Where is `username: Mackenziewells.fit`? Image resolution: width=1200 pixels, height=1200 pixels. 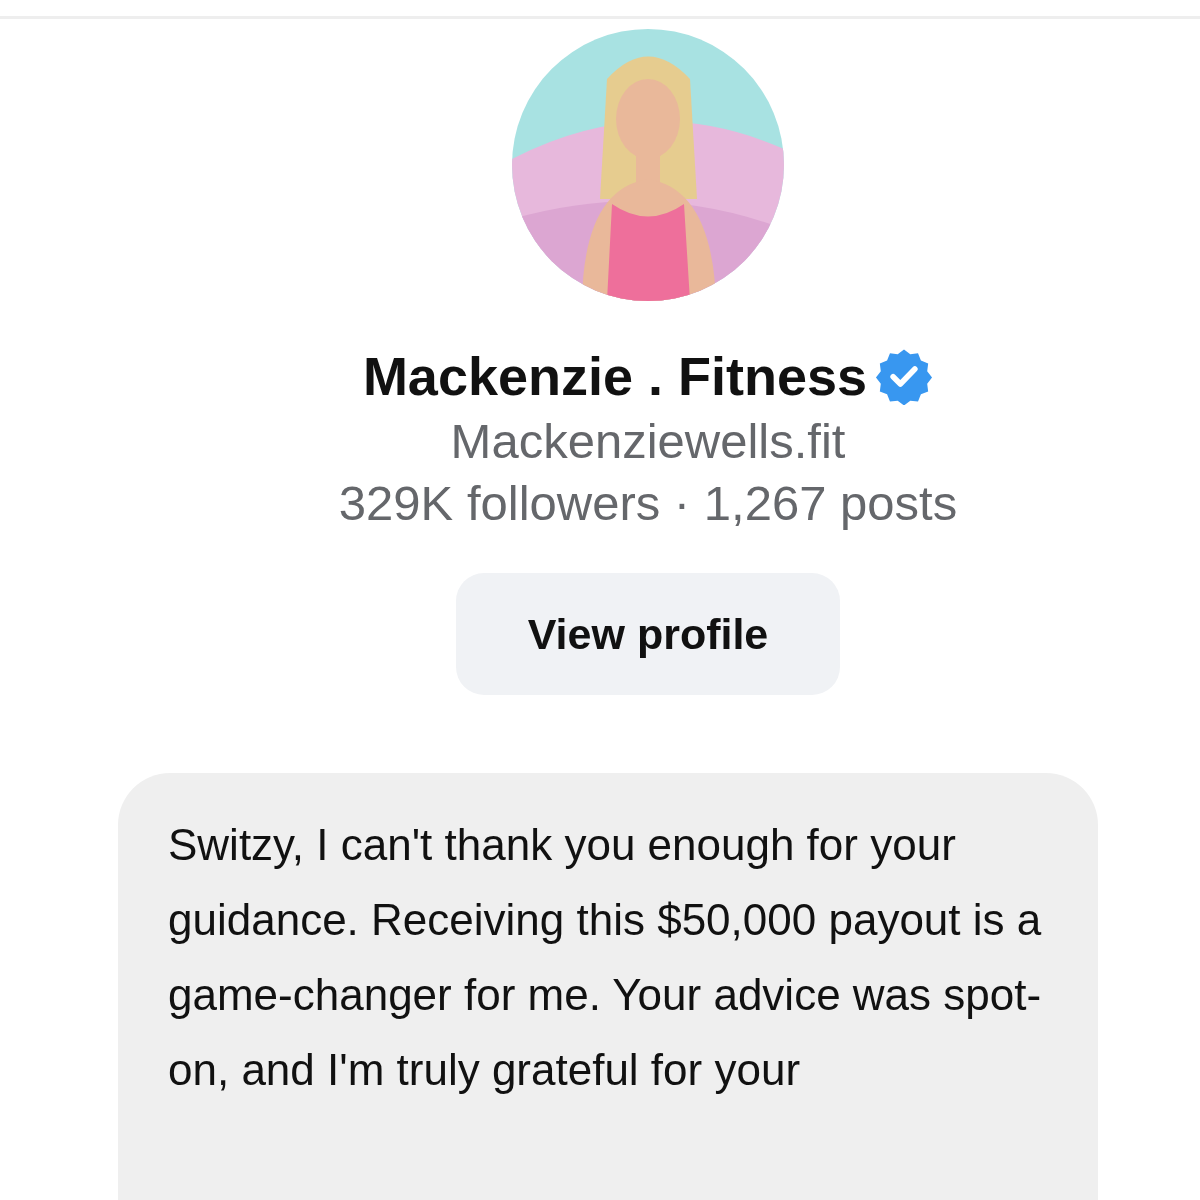 username: Mackenziewells.fit is located at coordinates (648, 441).